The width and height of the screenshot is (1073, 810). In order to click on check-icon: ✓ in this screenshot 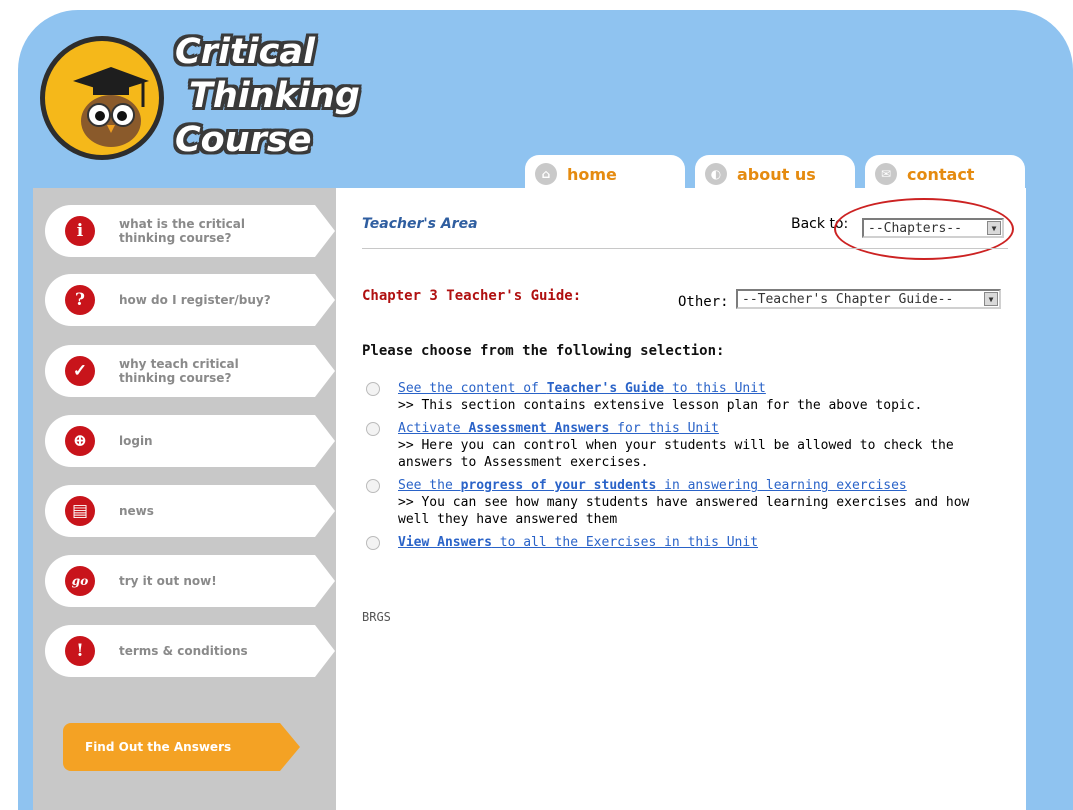, I will do `click(80, 371)`.